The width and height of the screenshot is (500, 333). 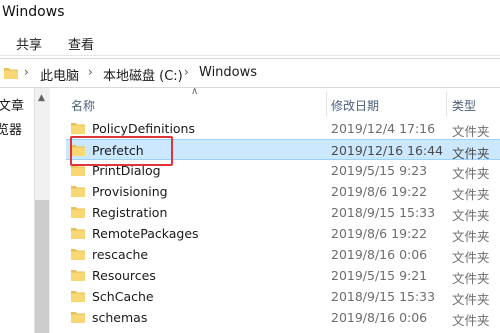 What do you see at coordinates (283, 233) in the screenshot?
I see `file-row: RemotePackages 2019/8/6 19:22 文件夹` at bounding box center [283, 233].